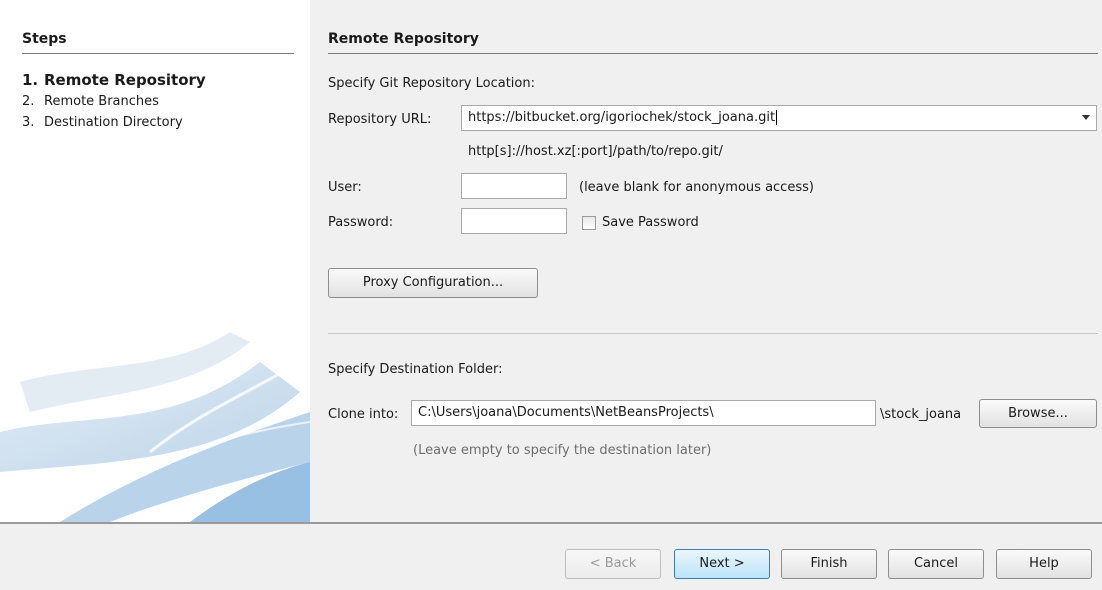 Image resolution: width=1102 pixels, height=590 pixels. Describe the element at coordinates (125, 80) in the screenshot. I see `step-label: Remote Repository` at that location.